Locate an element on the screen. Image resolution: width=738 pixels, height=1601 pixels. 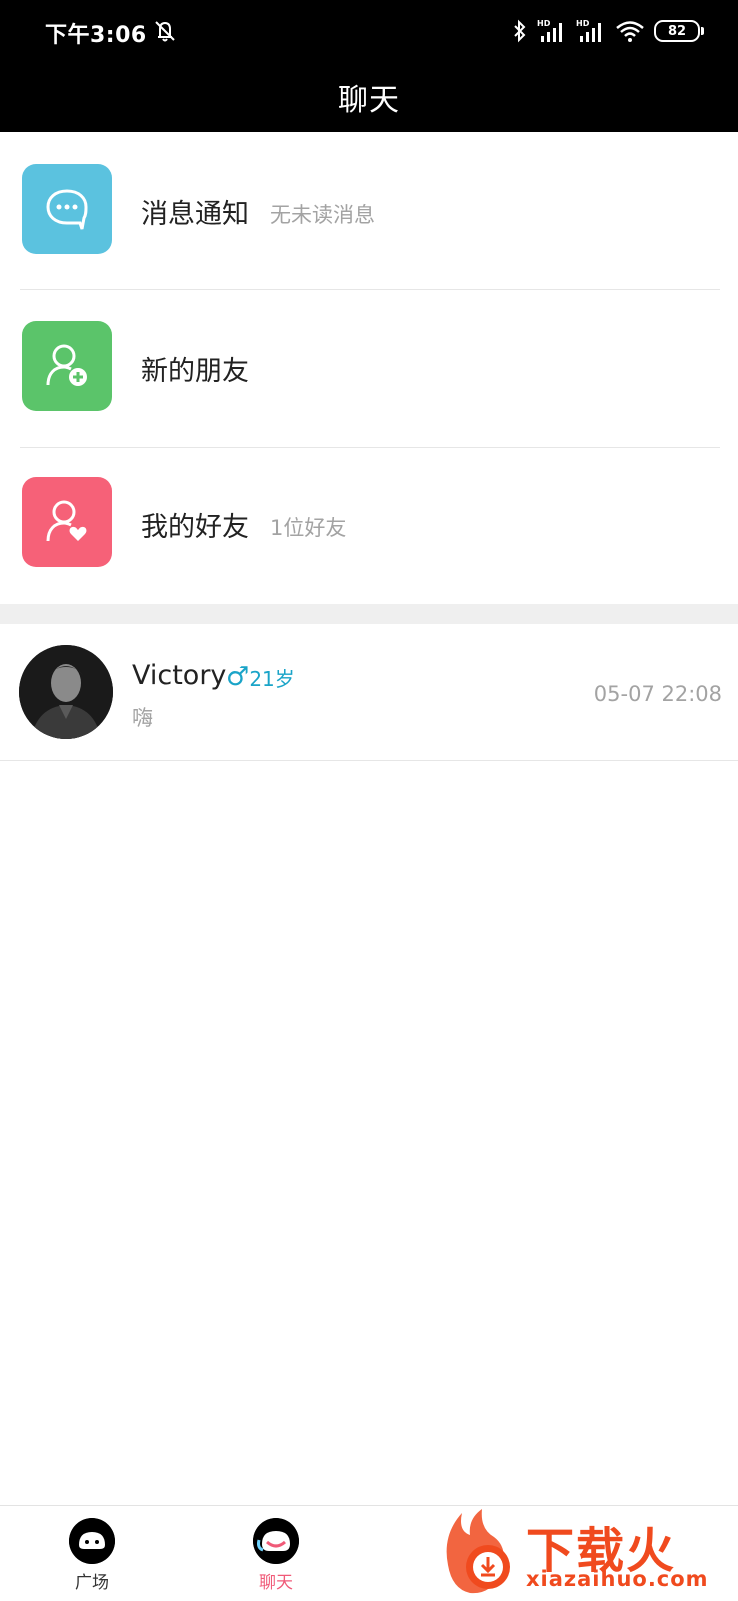
square-face-icon is located at coordinates (92, 1541).